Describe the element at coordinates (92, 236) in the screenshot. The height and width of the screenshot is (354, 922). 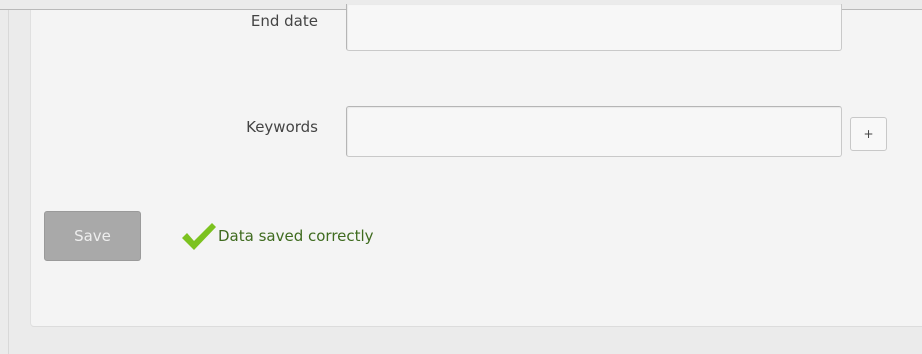
I see `save-button: Save` at that location.